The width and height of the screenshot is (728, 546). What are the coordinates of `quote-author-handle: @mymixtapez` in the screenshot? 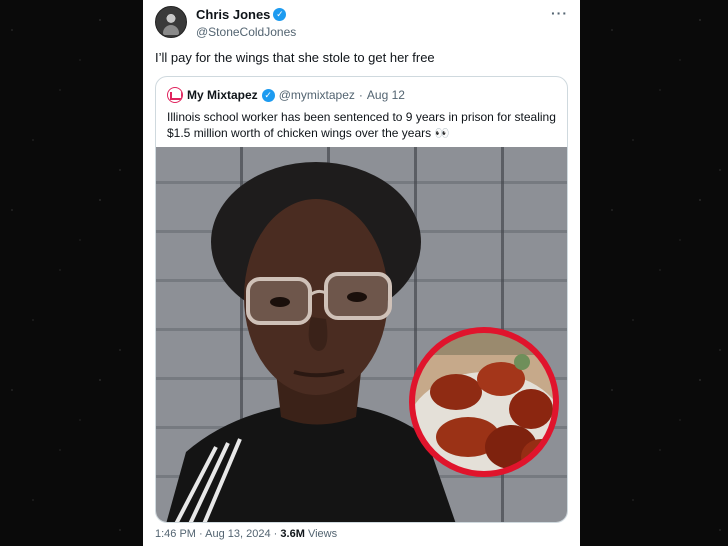 It's located at (317, 95).